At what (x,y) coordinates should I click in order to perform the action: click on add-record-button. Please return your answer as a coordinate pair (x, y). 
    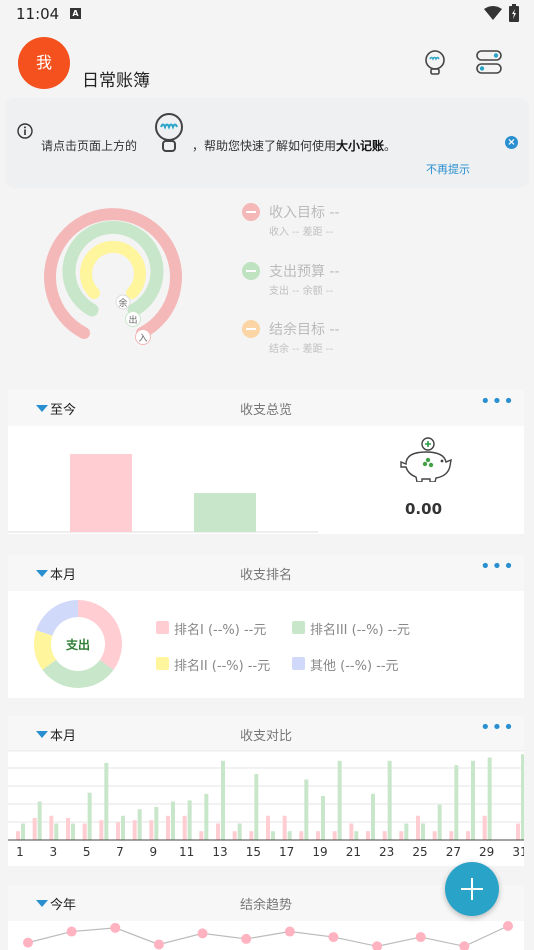
    Looking at the image, I should click on (472, 889).